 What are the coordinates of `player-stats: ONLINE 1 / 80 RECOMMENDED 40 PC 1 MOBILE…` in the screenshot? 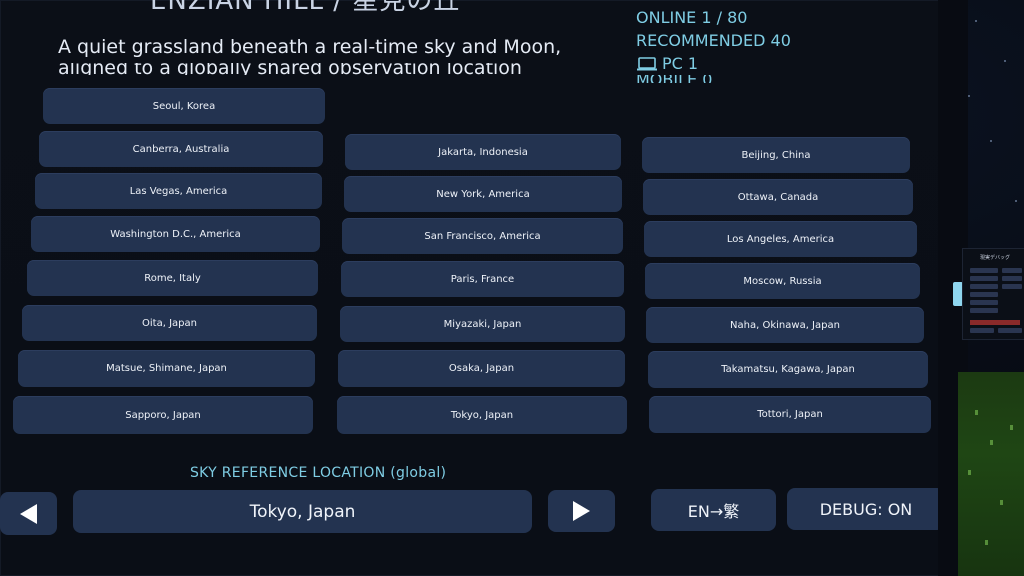 It's located at (713, 44).